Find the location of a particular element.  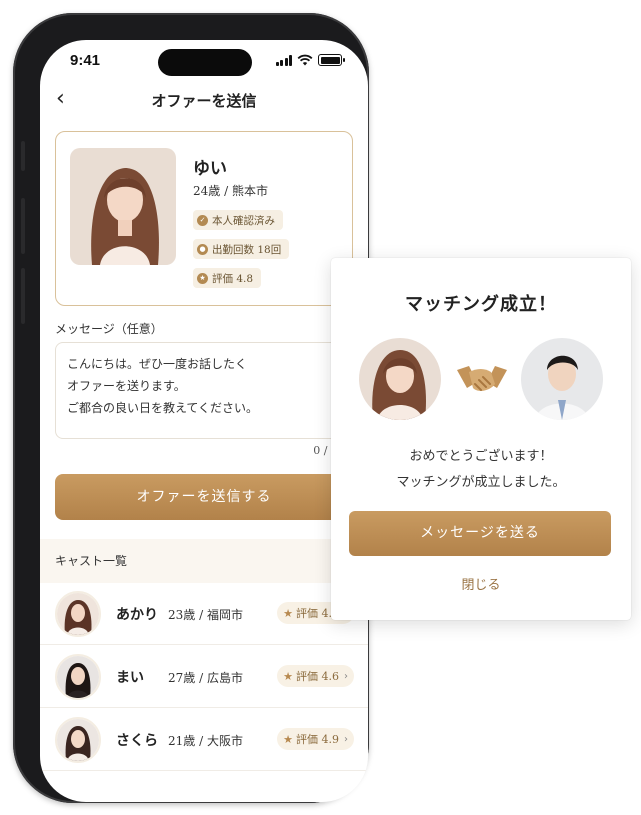

cast-list-item: まい 27歳 / 広島市 ★ 評価 4.6 › is located at coordinates (204, 677).